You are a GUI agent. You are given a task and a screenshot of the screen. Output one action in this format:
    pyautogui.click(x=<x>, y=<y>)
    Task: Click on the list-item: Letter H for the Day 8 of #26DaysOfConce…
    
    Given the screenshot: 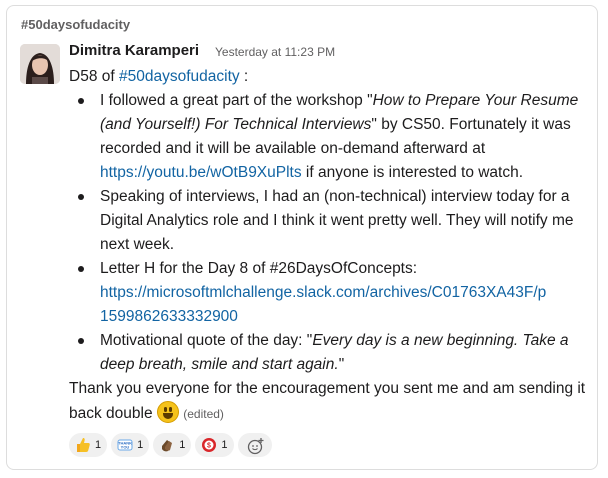 What is the action you would take?
    pyautogui.click(x=329, y=293)
    